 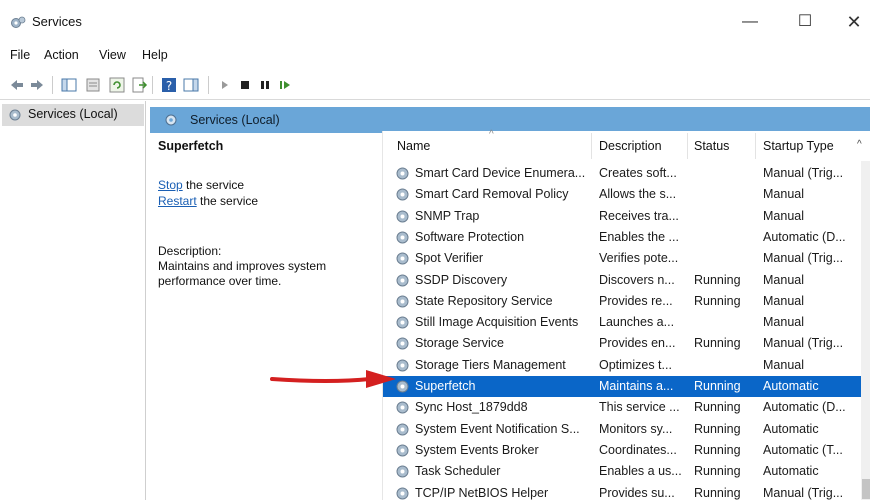 I want to click on stop-icon, so click(x=245, y=85).